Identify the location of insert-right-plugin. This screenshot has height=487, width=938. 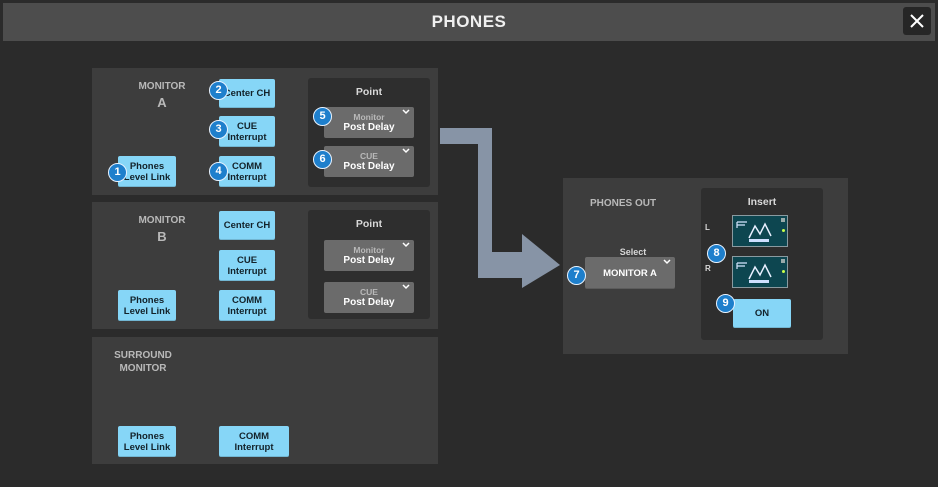
(760, 272).